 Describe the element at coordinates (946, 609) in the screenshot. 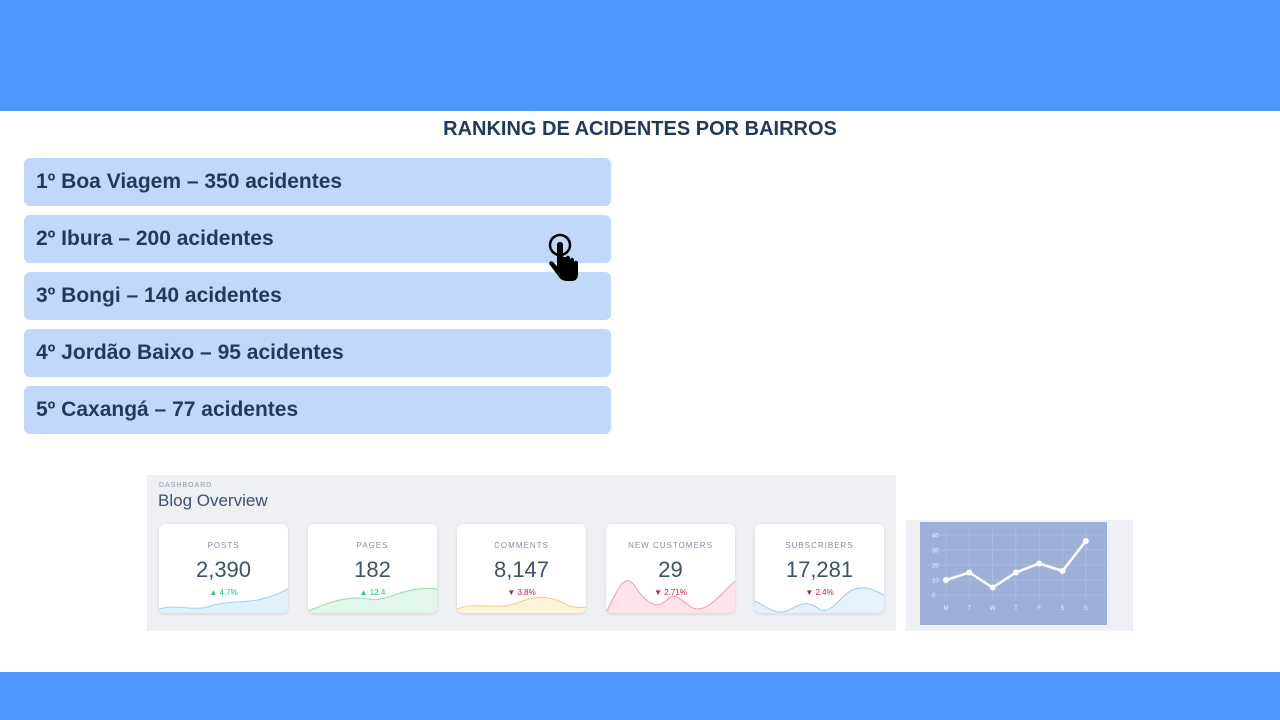

I see `x-tick-label: M` at that location.